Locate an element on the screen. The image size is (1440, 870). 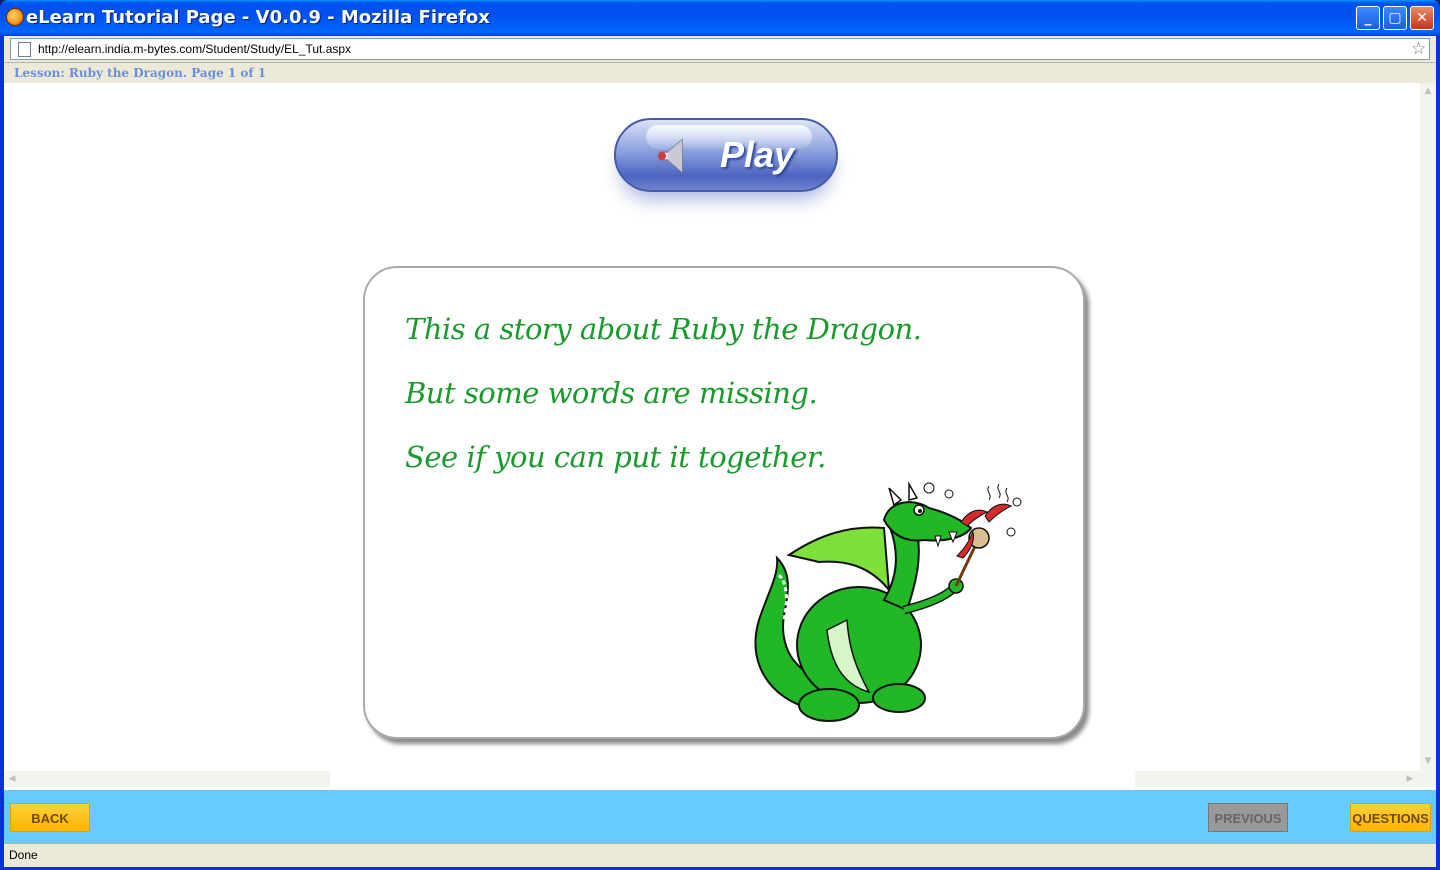
minimize-button: _ is located at coordinates (1368, 18).